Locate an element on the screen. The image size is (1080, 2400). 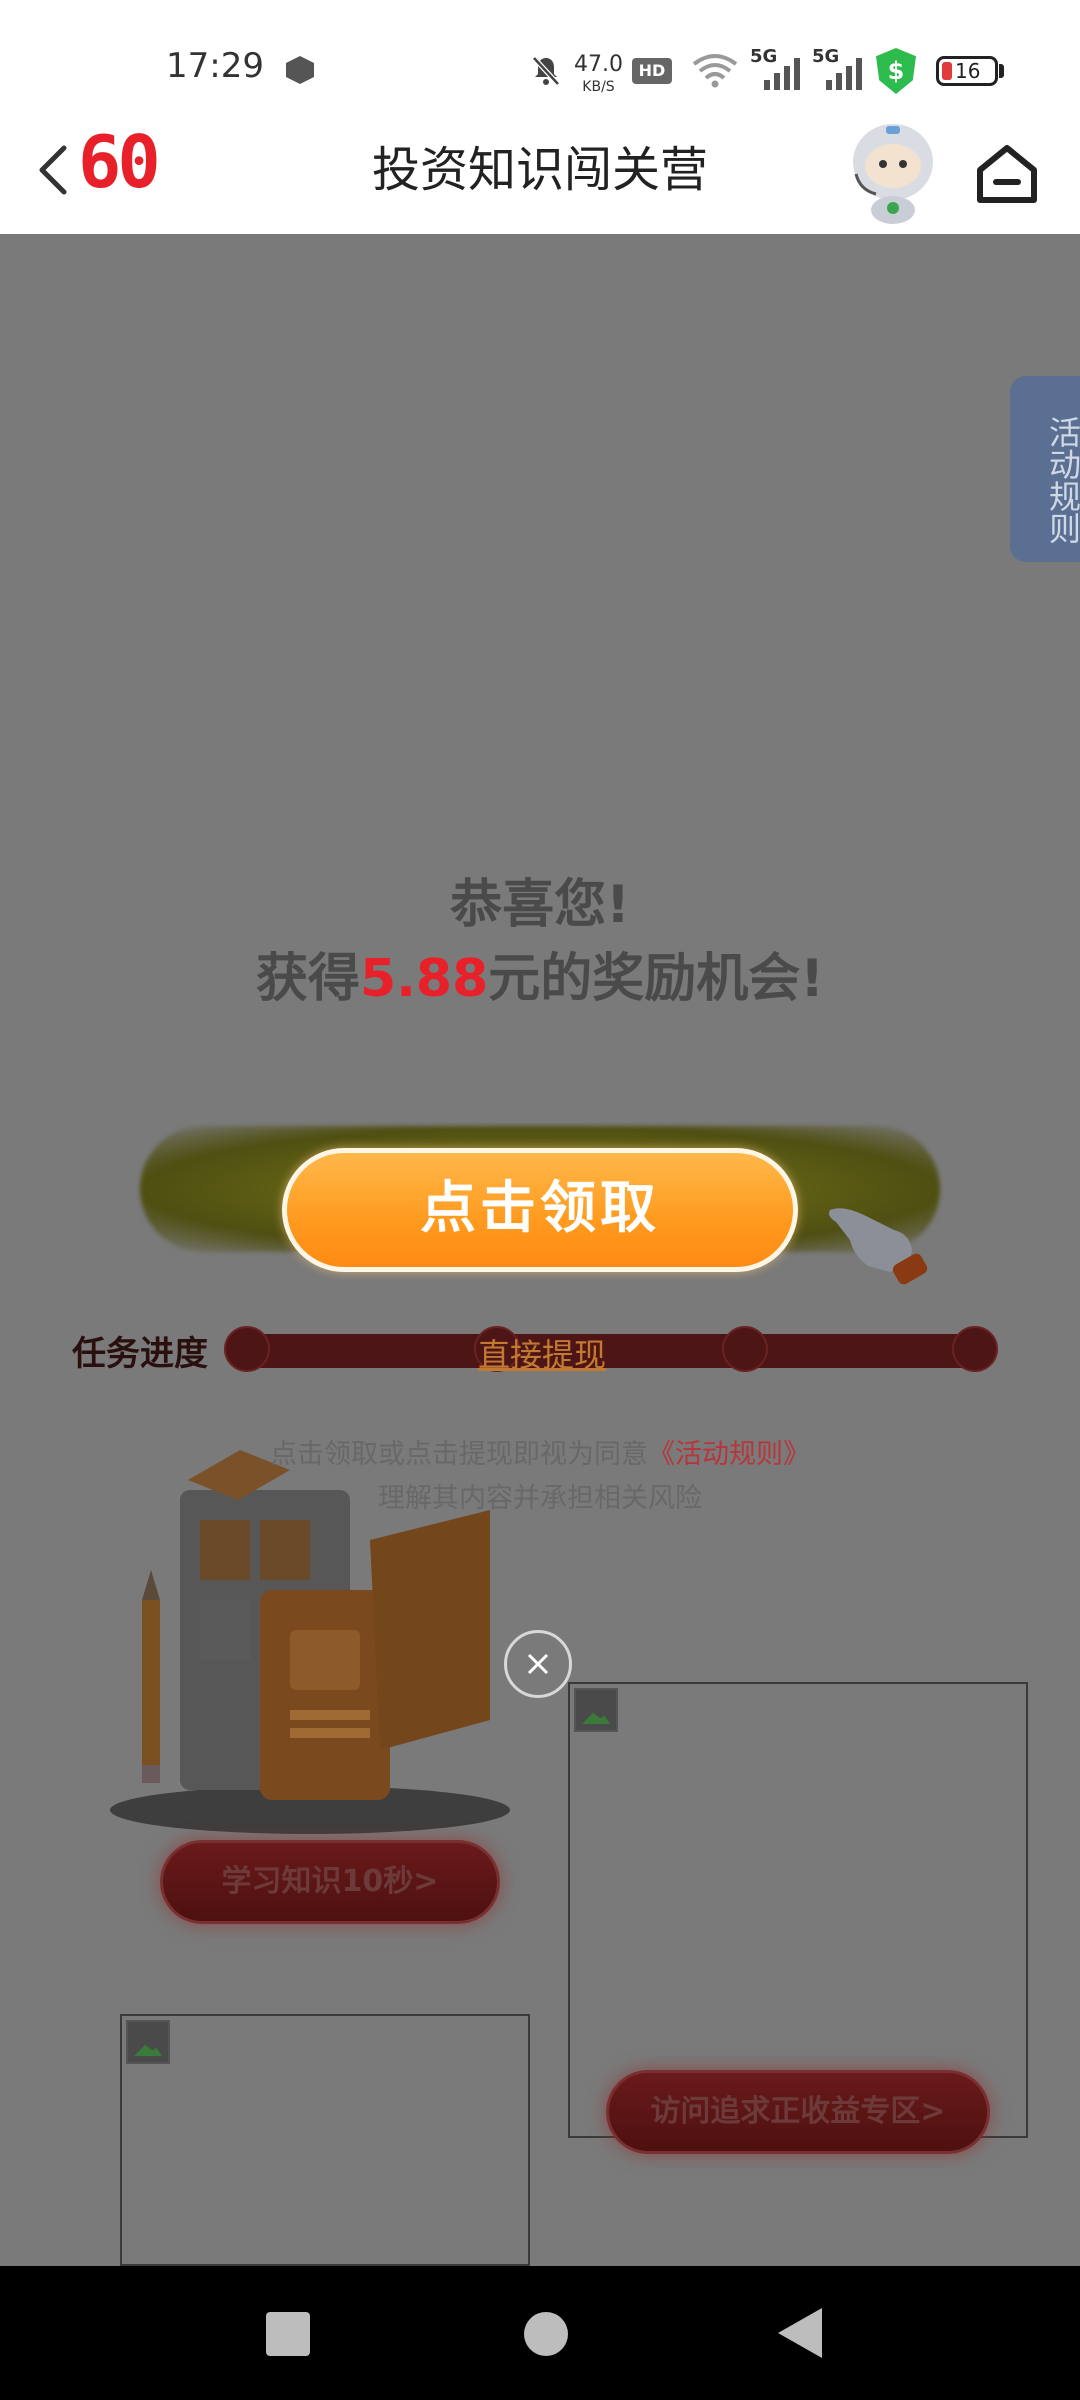
close-x-glyph is located at coordinates (538, 1664).